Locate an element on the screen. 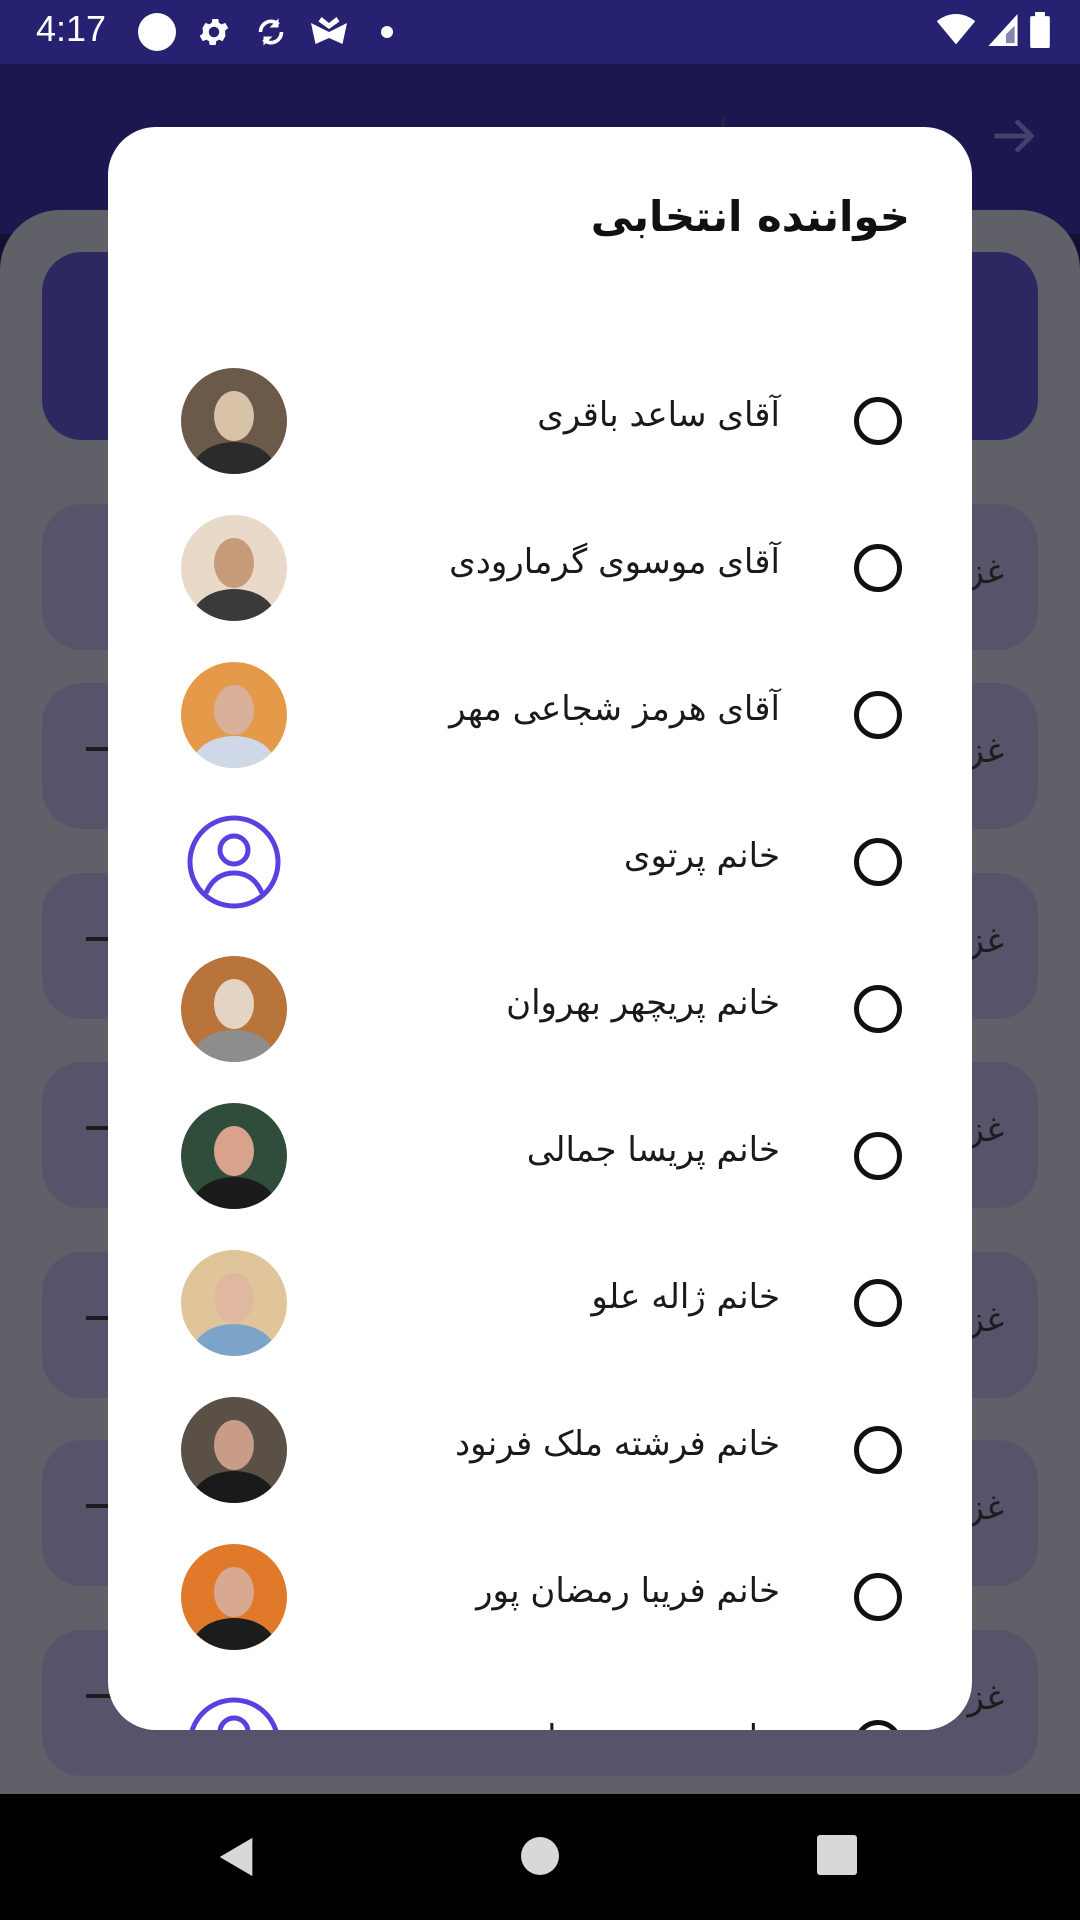 This screenshot has height=1920, width=1080. recents-nav-icon is located at coordinates (837, 1857).